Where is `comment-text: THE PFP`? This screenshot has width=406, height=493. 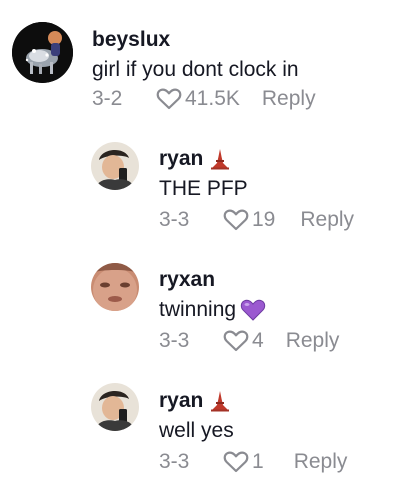
comment-text: THE PFP is located at coordinates (203, 189).